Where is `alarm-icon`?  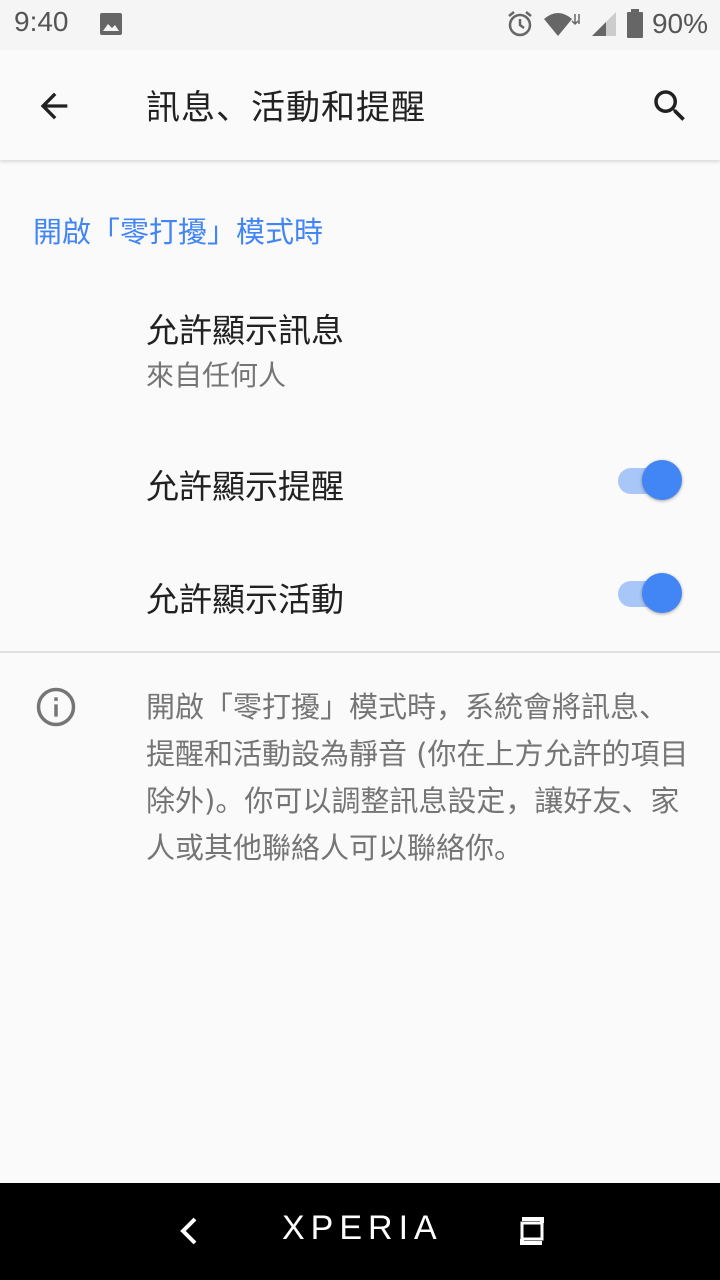 alarm-icon is located at coordinates (520, 24).